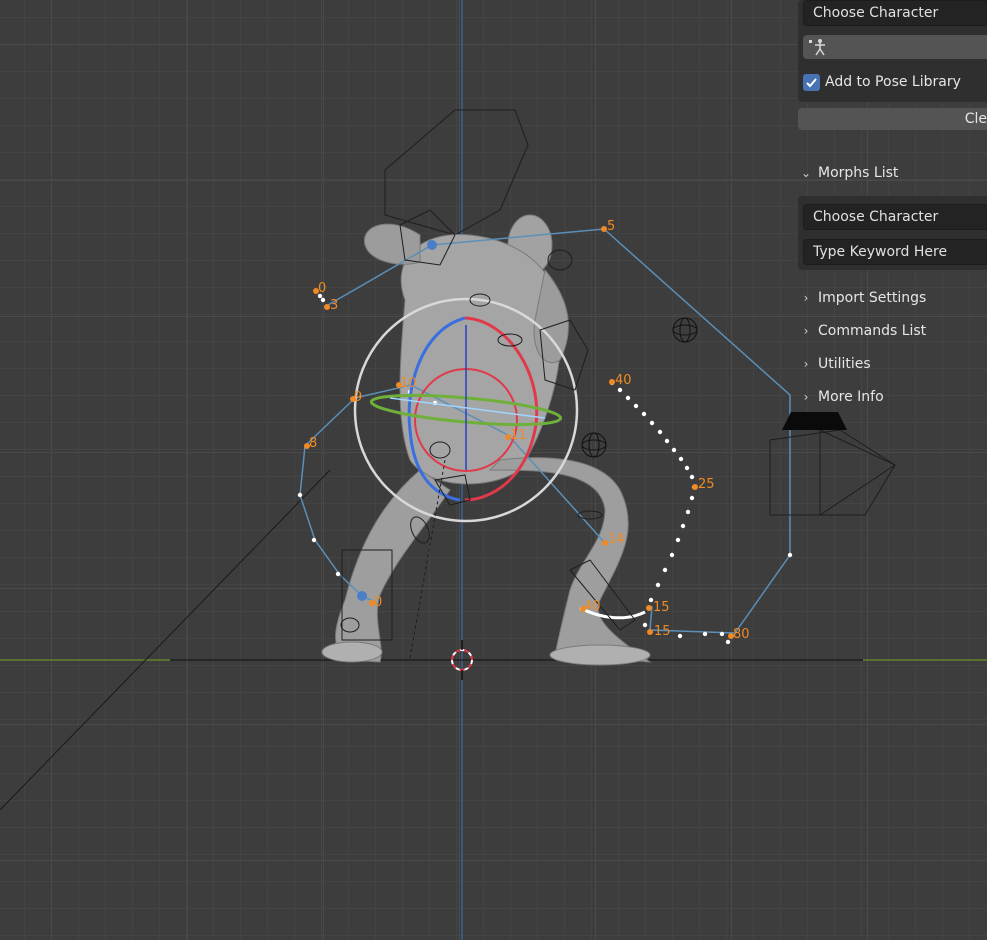 This screenshot has height=940, width=987. What do you see at coordinates (893, 82) in the screenshot?
I see `add-to-pose-library-label: Add to Pose Library` at bounding box center [893, 82].